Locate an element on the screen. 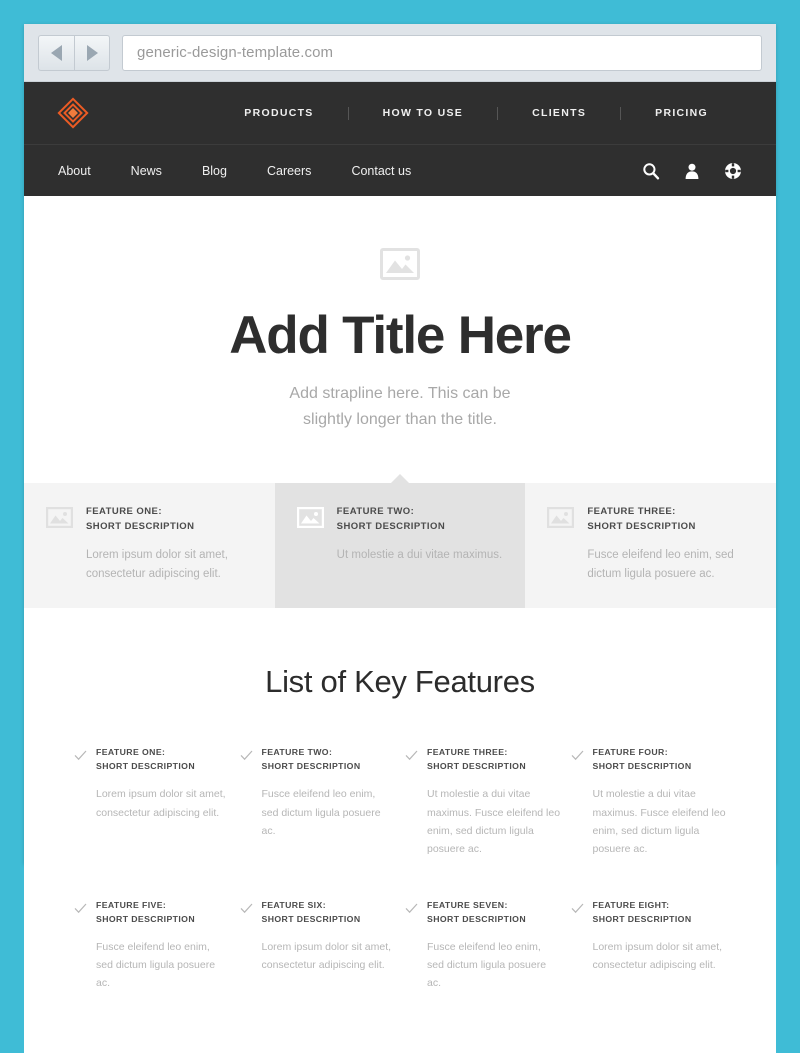 This screenshot has height=1053, width=800. subnav-item-about: About is located at coordinates (74, 171).